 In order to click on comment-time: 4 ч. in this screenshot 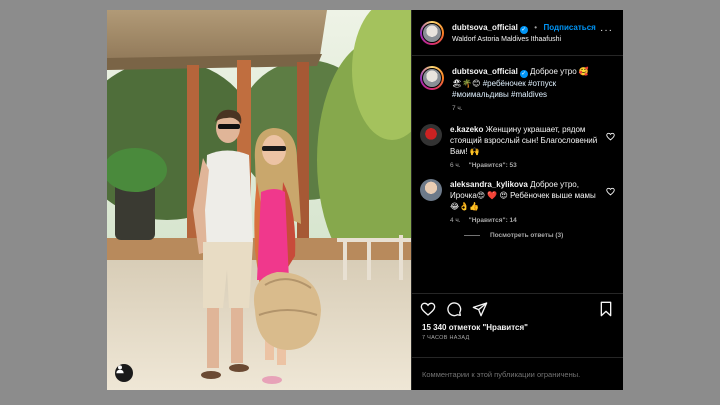, I will do `click(455, 220)`.